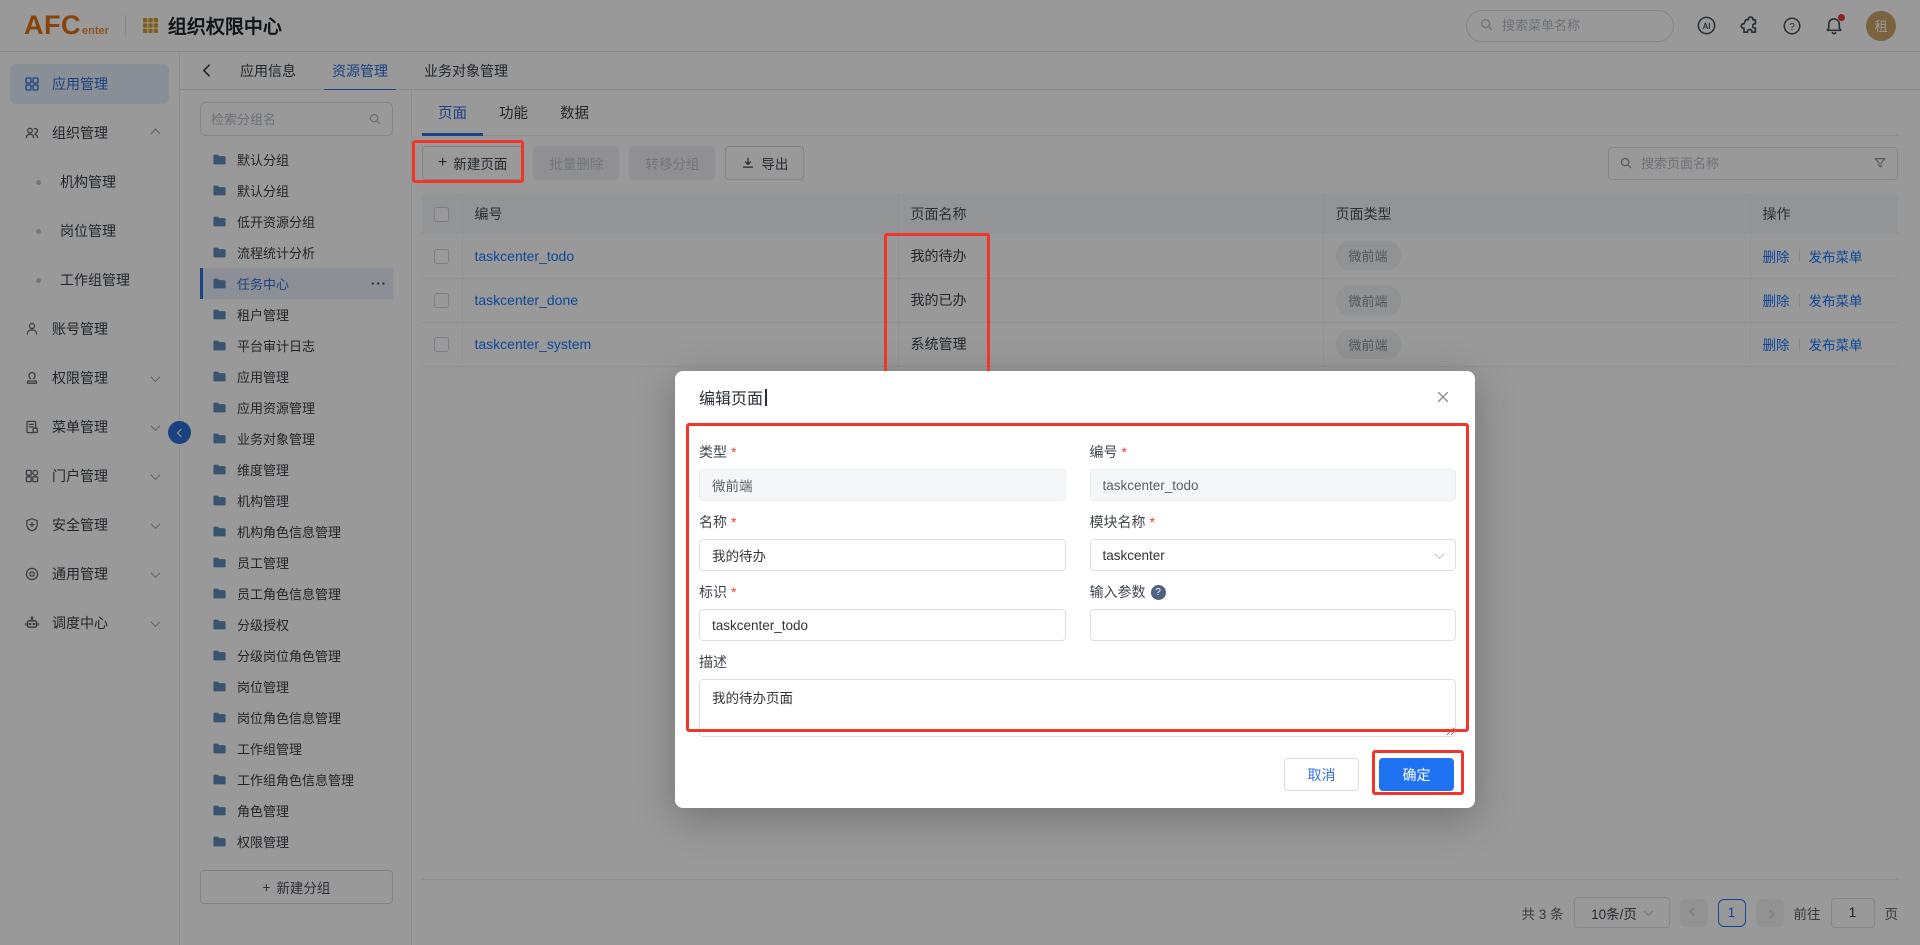 Image resolution: width=1920 pixels, height=945 pixels. What do you see at coordinates (1273, 592) in the screenshot?
I see `field-params-label: 输入参数 ?` at bounding box center [1273, 592].